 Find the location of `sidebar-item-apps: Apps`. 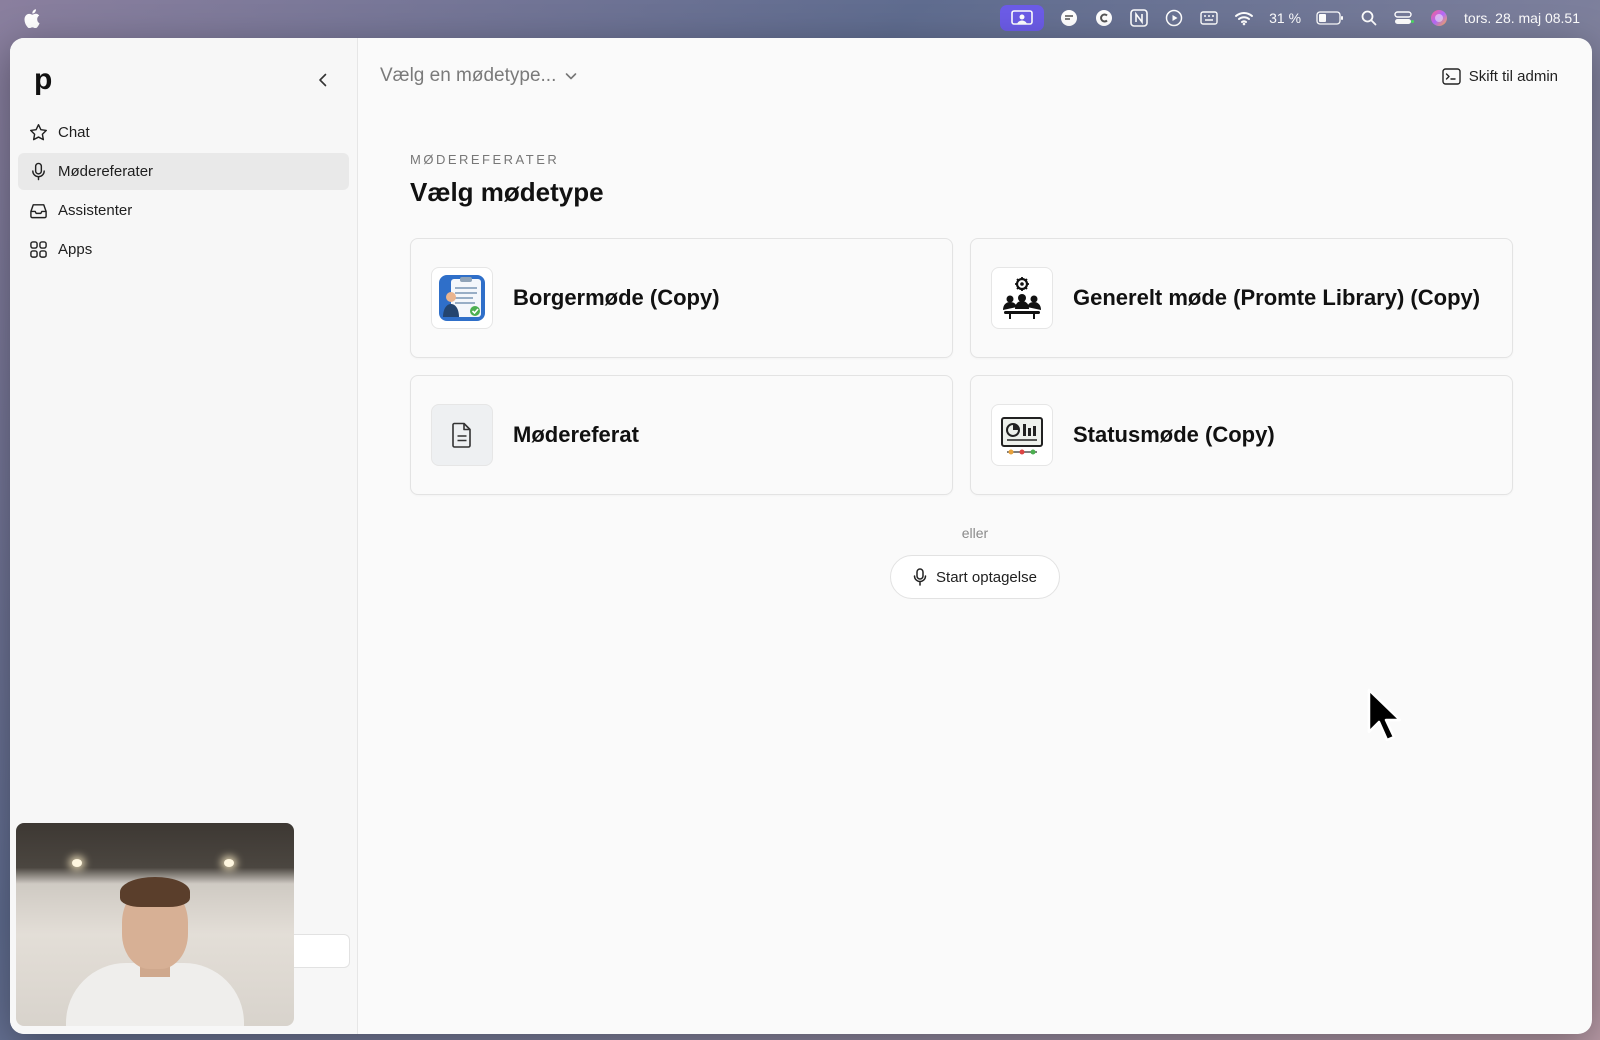

sidebar-item-apps: Apps is located at coordinates (183, 249).